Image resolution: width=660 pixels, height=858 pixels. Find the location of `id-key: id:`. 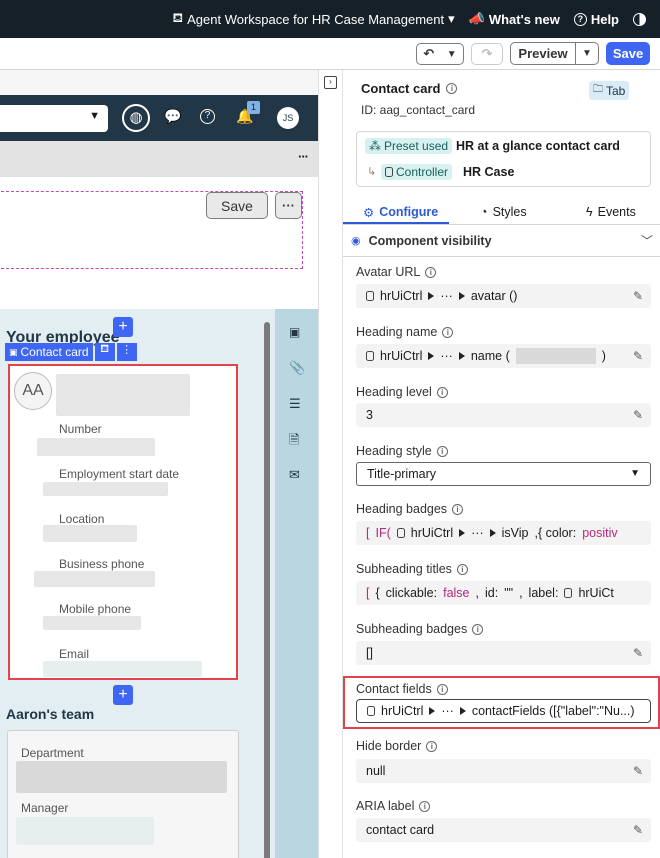

id-key: id: is located at coordinates (491, 593).